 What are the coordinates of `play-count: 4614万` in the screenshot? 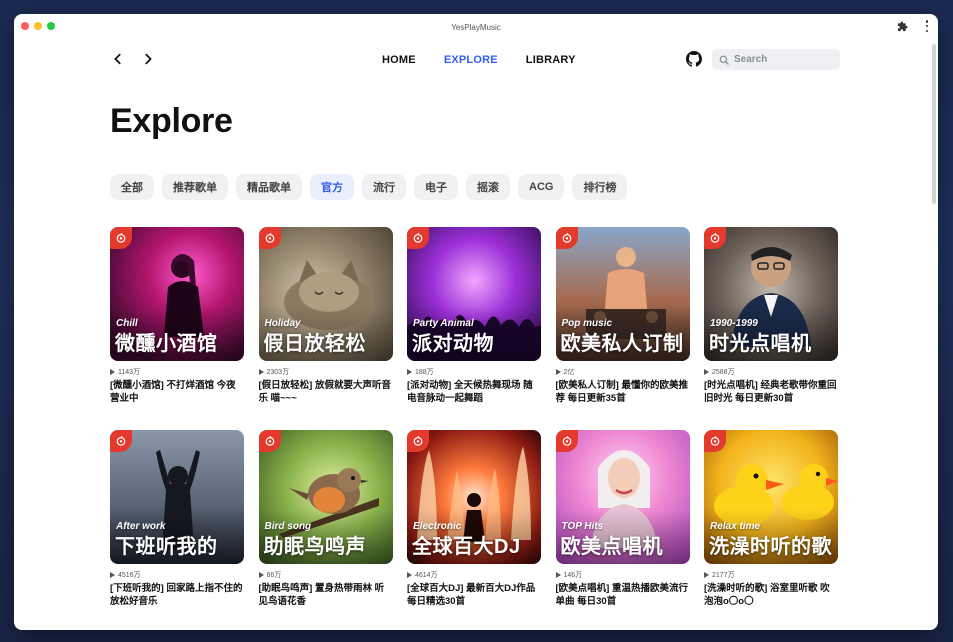 It's located at (474, 575).